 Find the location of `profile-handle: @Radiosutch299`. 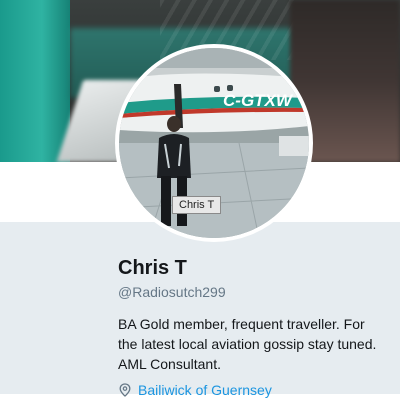

profile-handle: @Radiosutch299 is located at coordinates (172, 292).